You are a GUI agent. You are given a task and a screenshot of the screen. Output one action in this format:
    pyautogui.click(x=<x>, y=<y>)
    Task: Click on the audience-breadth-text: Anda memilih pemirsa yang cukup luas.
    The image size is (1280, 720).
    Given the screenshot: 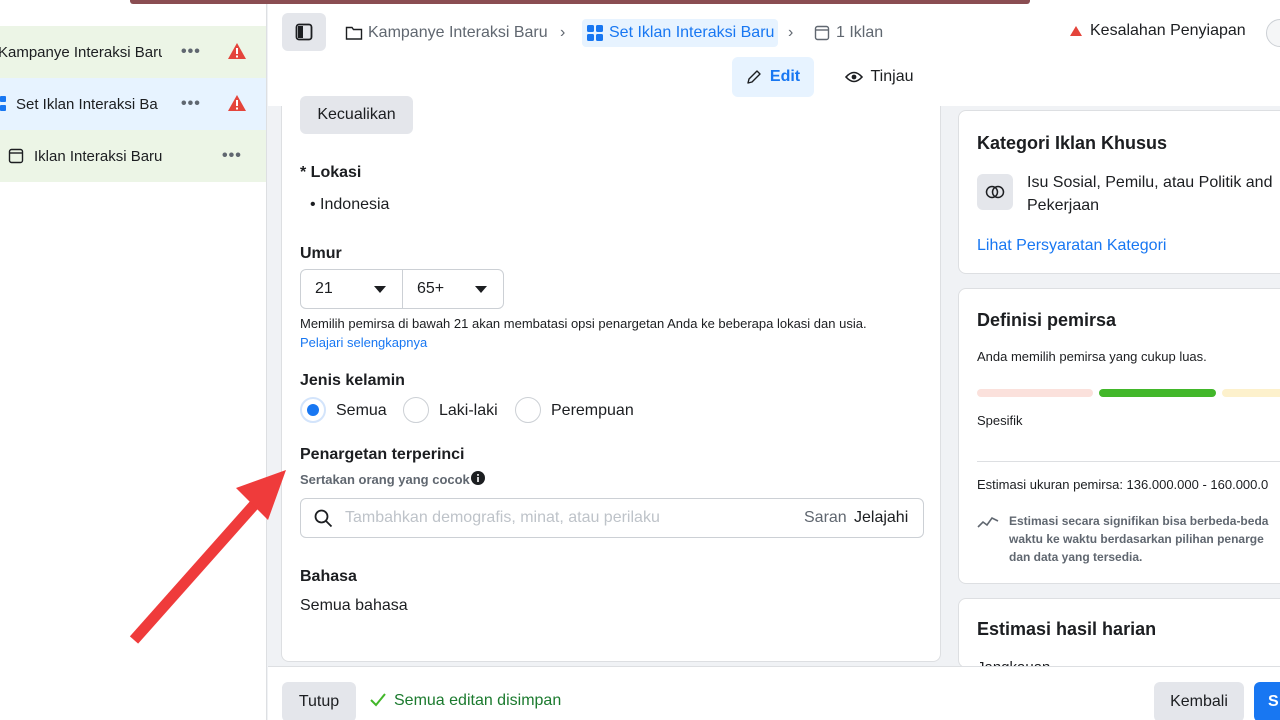 What is the action you would take?
    pyautogui.click(x=1092, y=356)
    